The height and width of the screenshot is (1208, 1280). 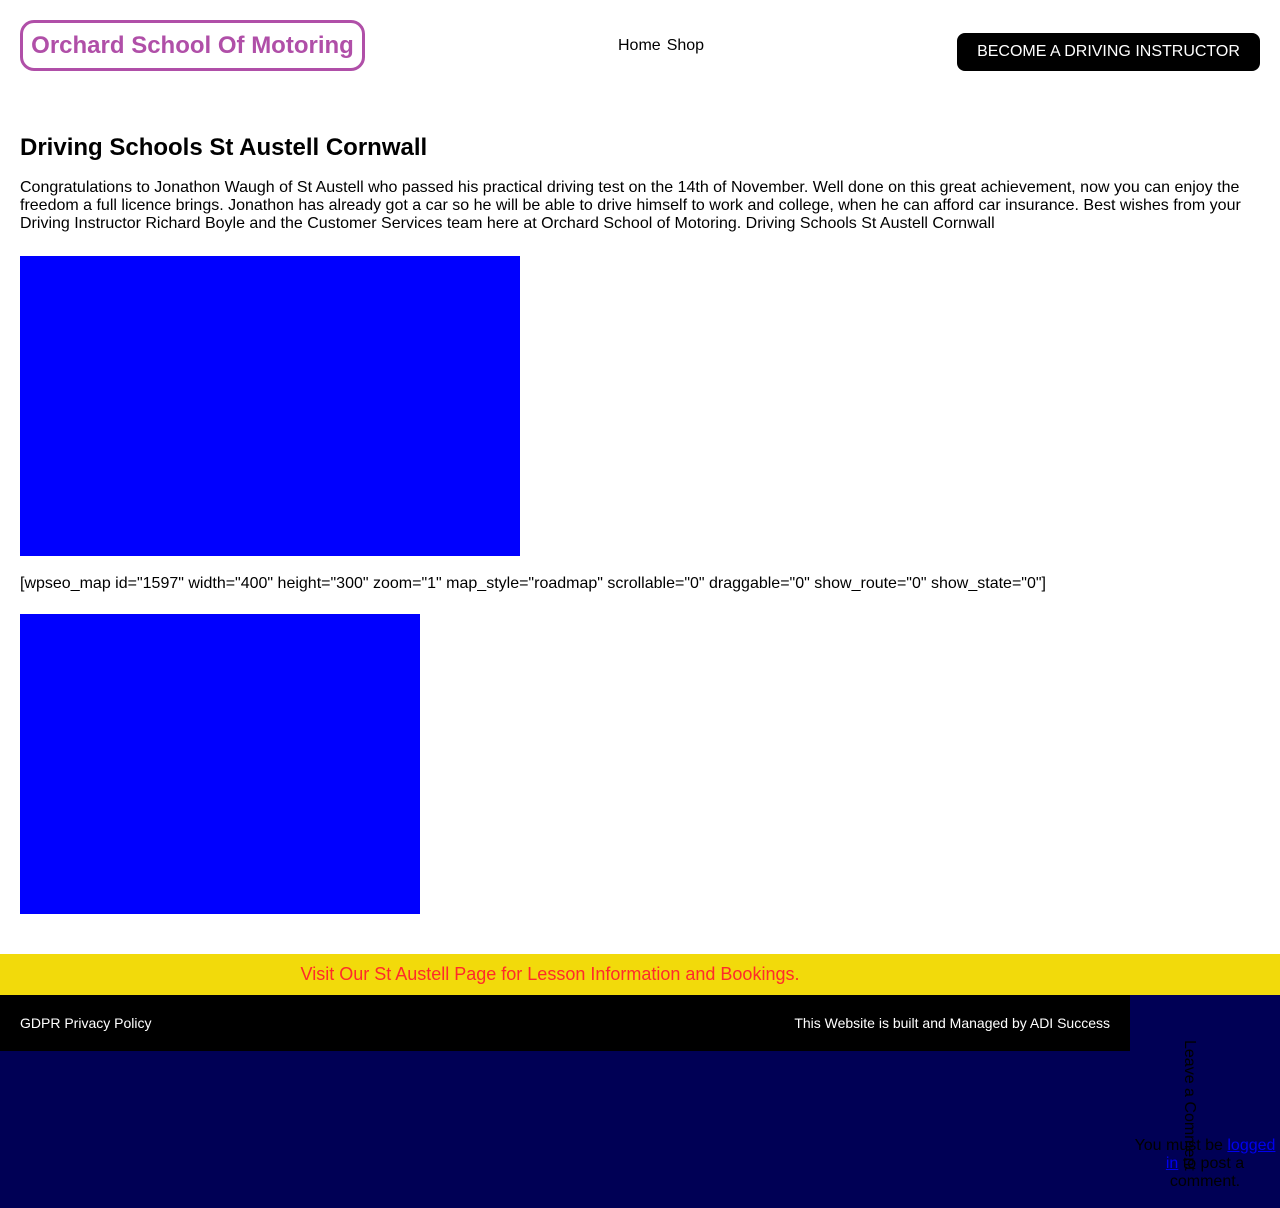 I want to click on site-logo: Orchard School Of Motoring, so click(x=192, y=45).